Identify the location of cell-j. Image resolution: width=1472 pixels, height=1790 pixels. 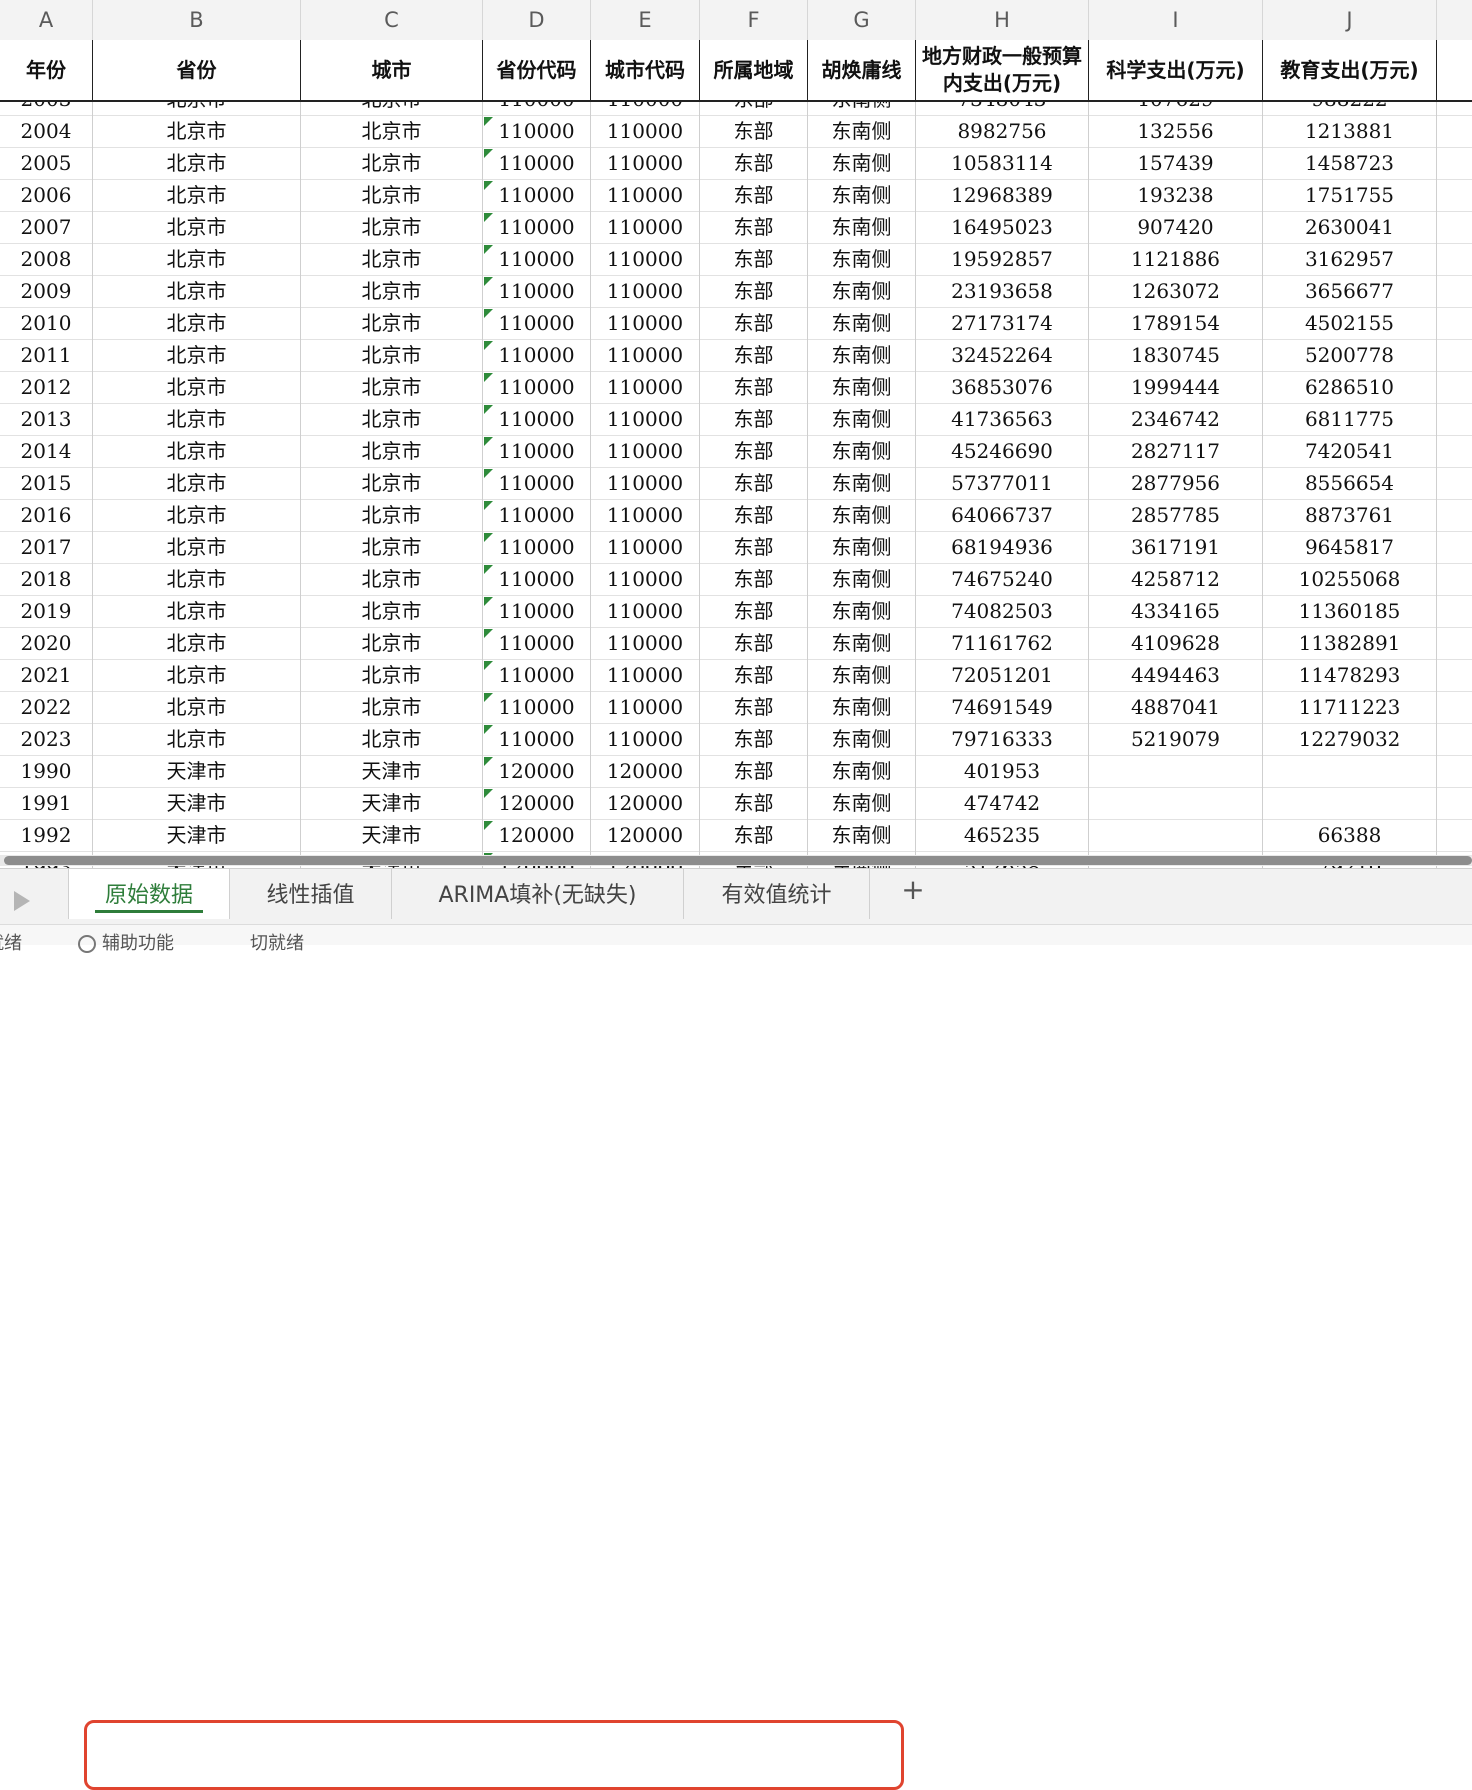
(1350, 804).